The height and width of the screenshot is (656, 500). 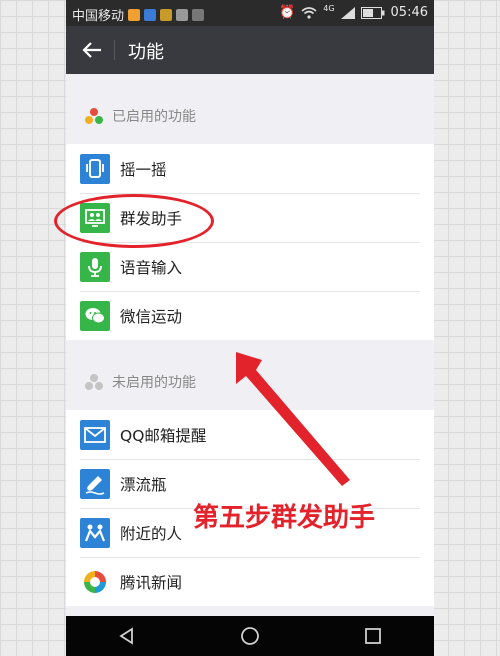 I want to click on annotation-text: 第五步群发助手, so click(x=284, y=518).